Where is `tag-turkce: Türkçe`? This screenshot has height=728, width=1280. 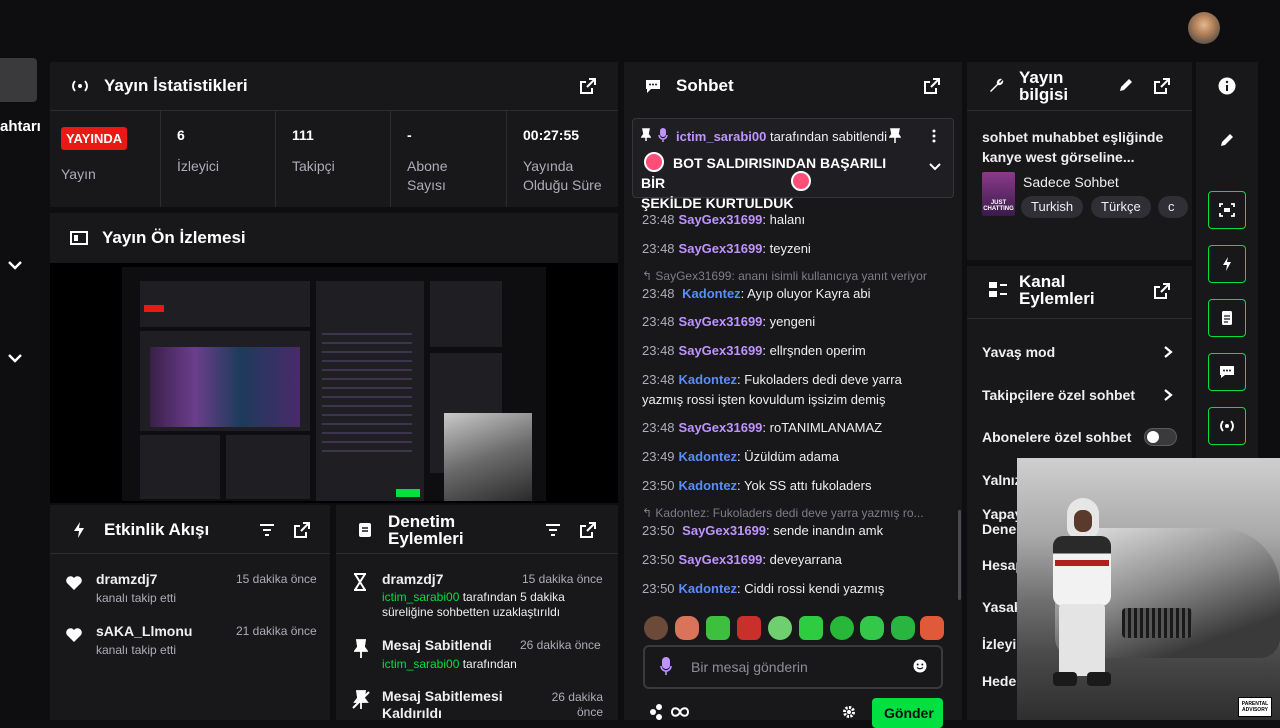 tag-turkce: Türkçe is located at coordinates (1121, 207).